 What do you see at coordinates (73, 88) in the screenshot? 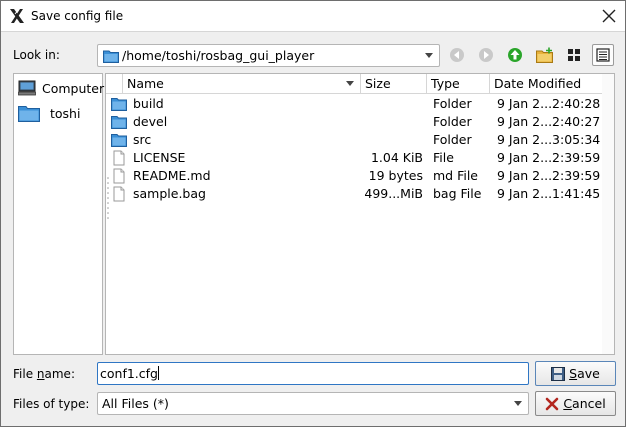
I see `sidebar-item-label: Computer` at bounding box center [73, 88].